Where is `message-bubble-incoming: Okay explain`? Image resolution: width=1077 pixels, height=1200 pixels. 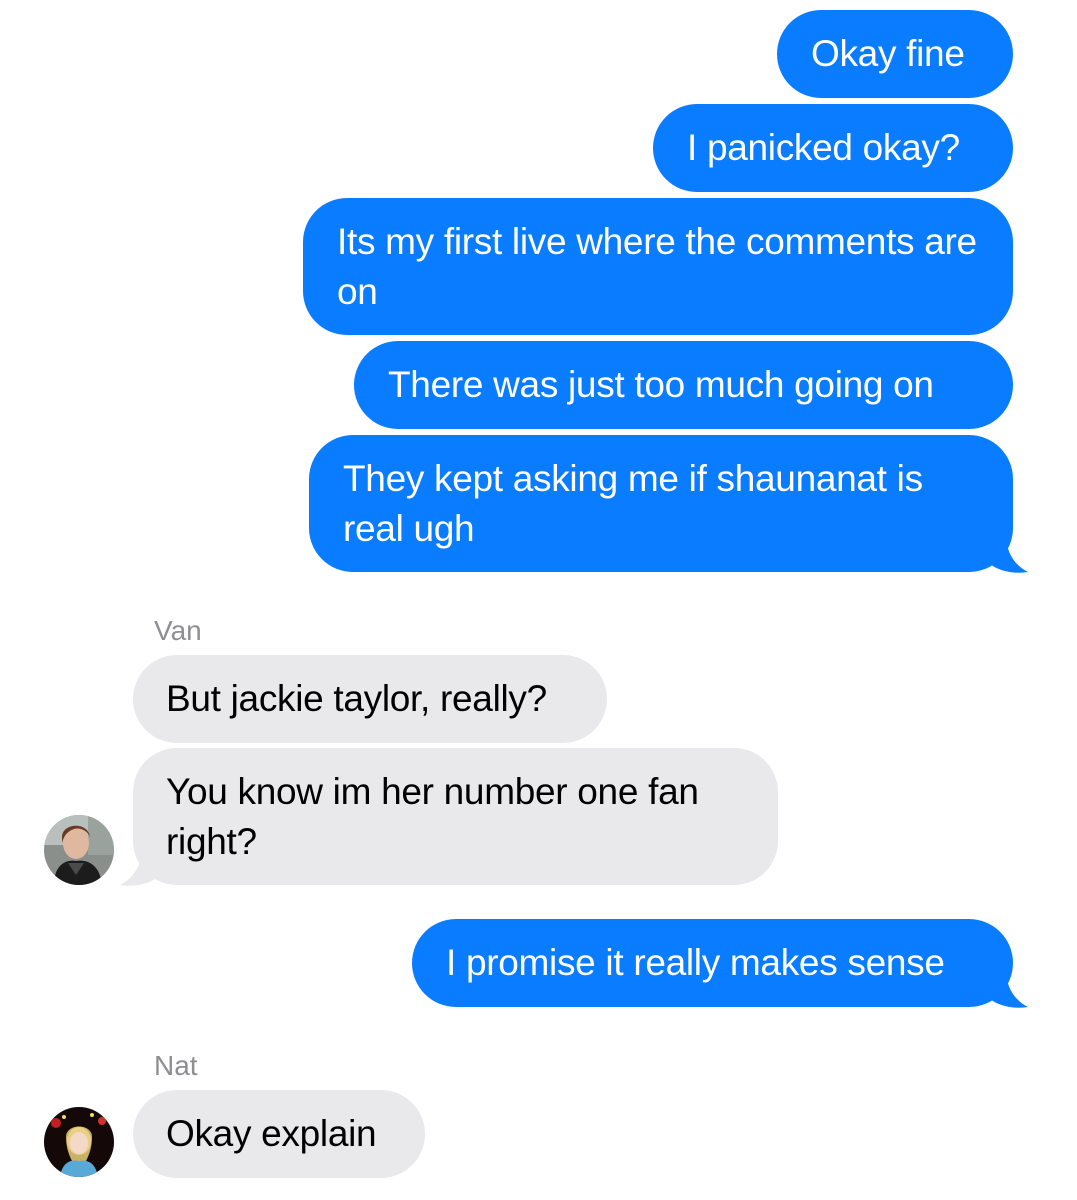 message-bubble-incoming: Okay explain is located at coordinates (279, 1134).